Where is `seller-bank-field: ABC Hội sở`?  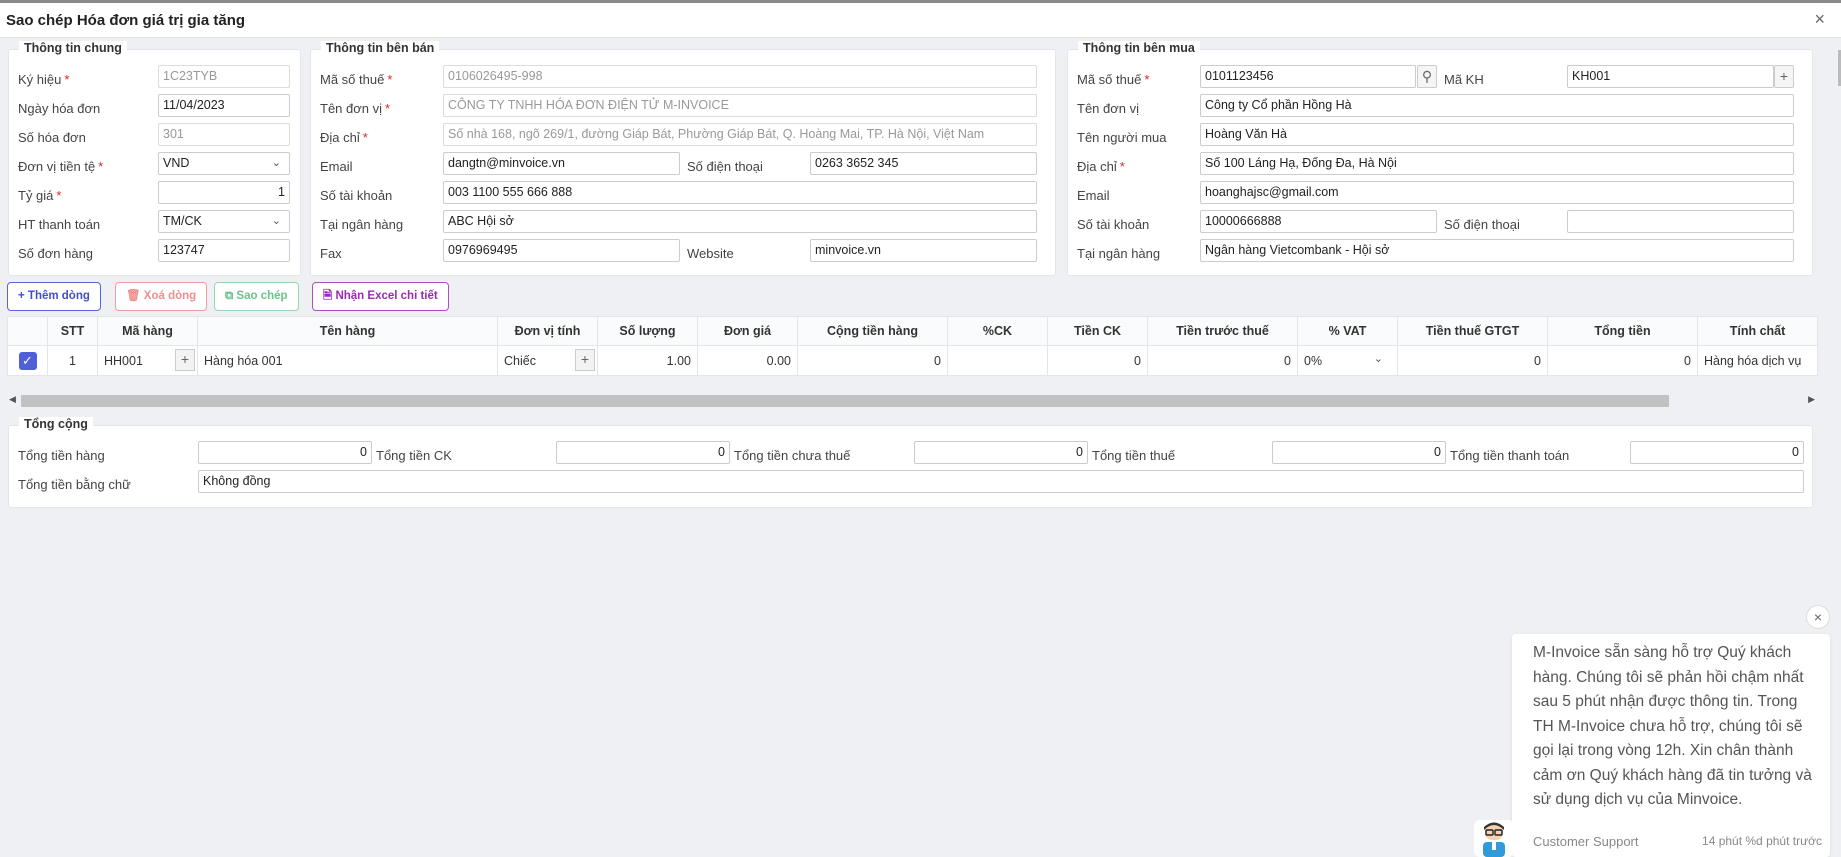
seller-bank-field: ABC Hội sở is located at coordinates (740, 221).